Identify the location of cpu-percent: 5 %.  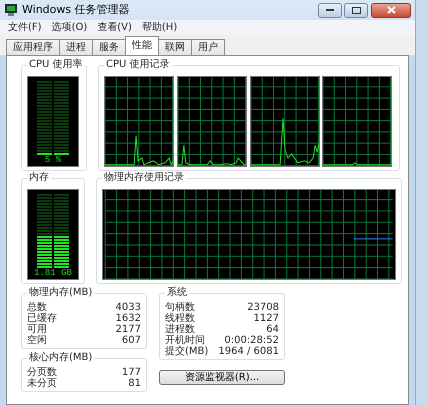
(53, 160).